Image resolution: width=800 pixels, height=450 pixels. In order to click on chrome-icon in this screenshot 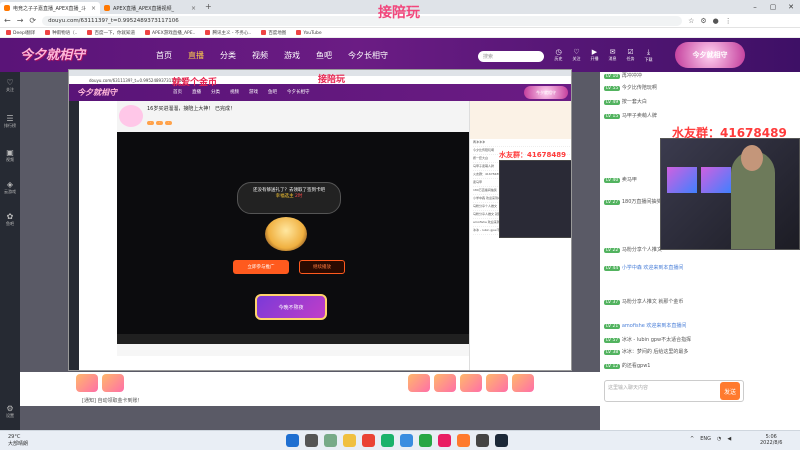, I will do `click(368, 440)`.